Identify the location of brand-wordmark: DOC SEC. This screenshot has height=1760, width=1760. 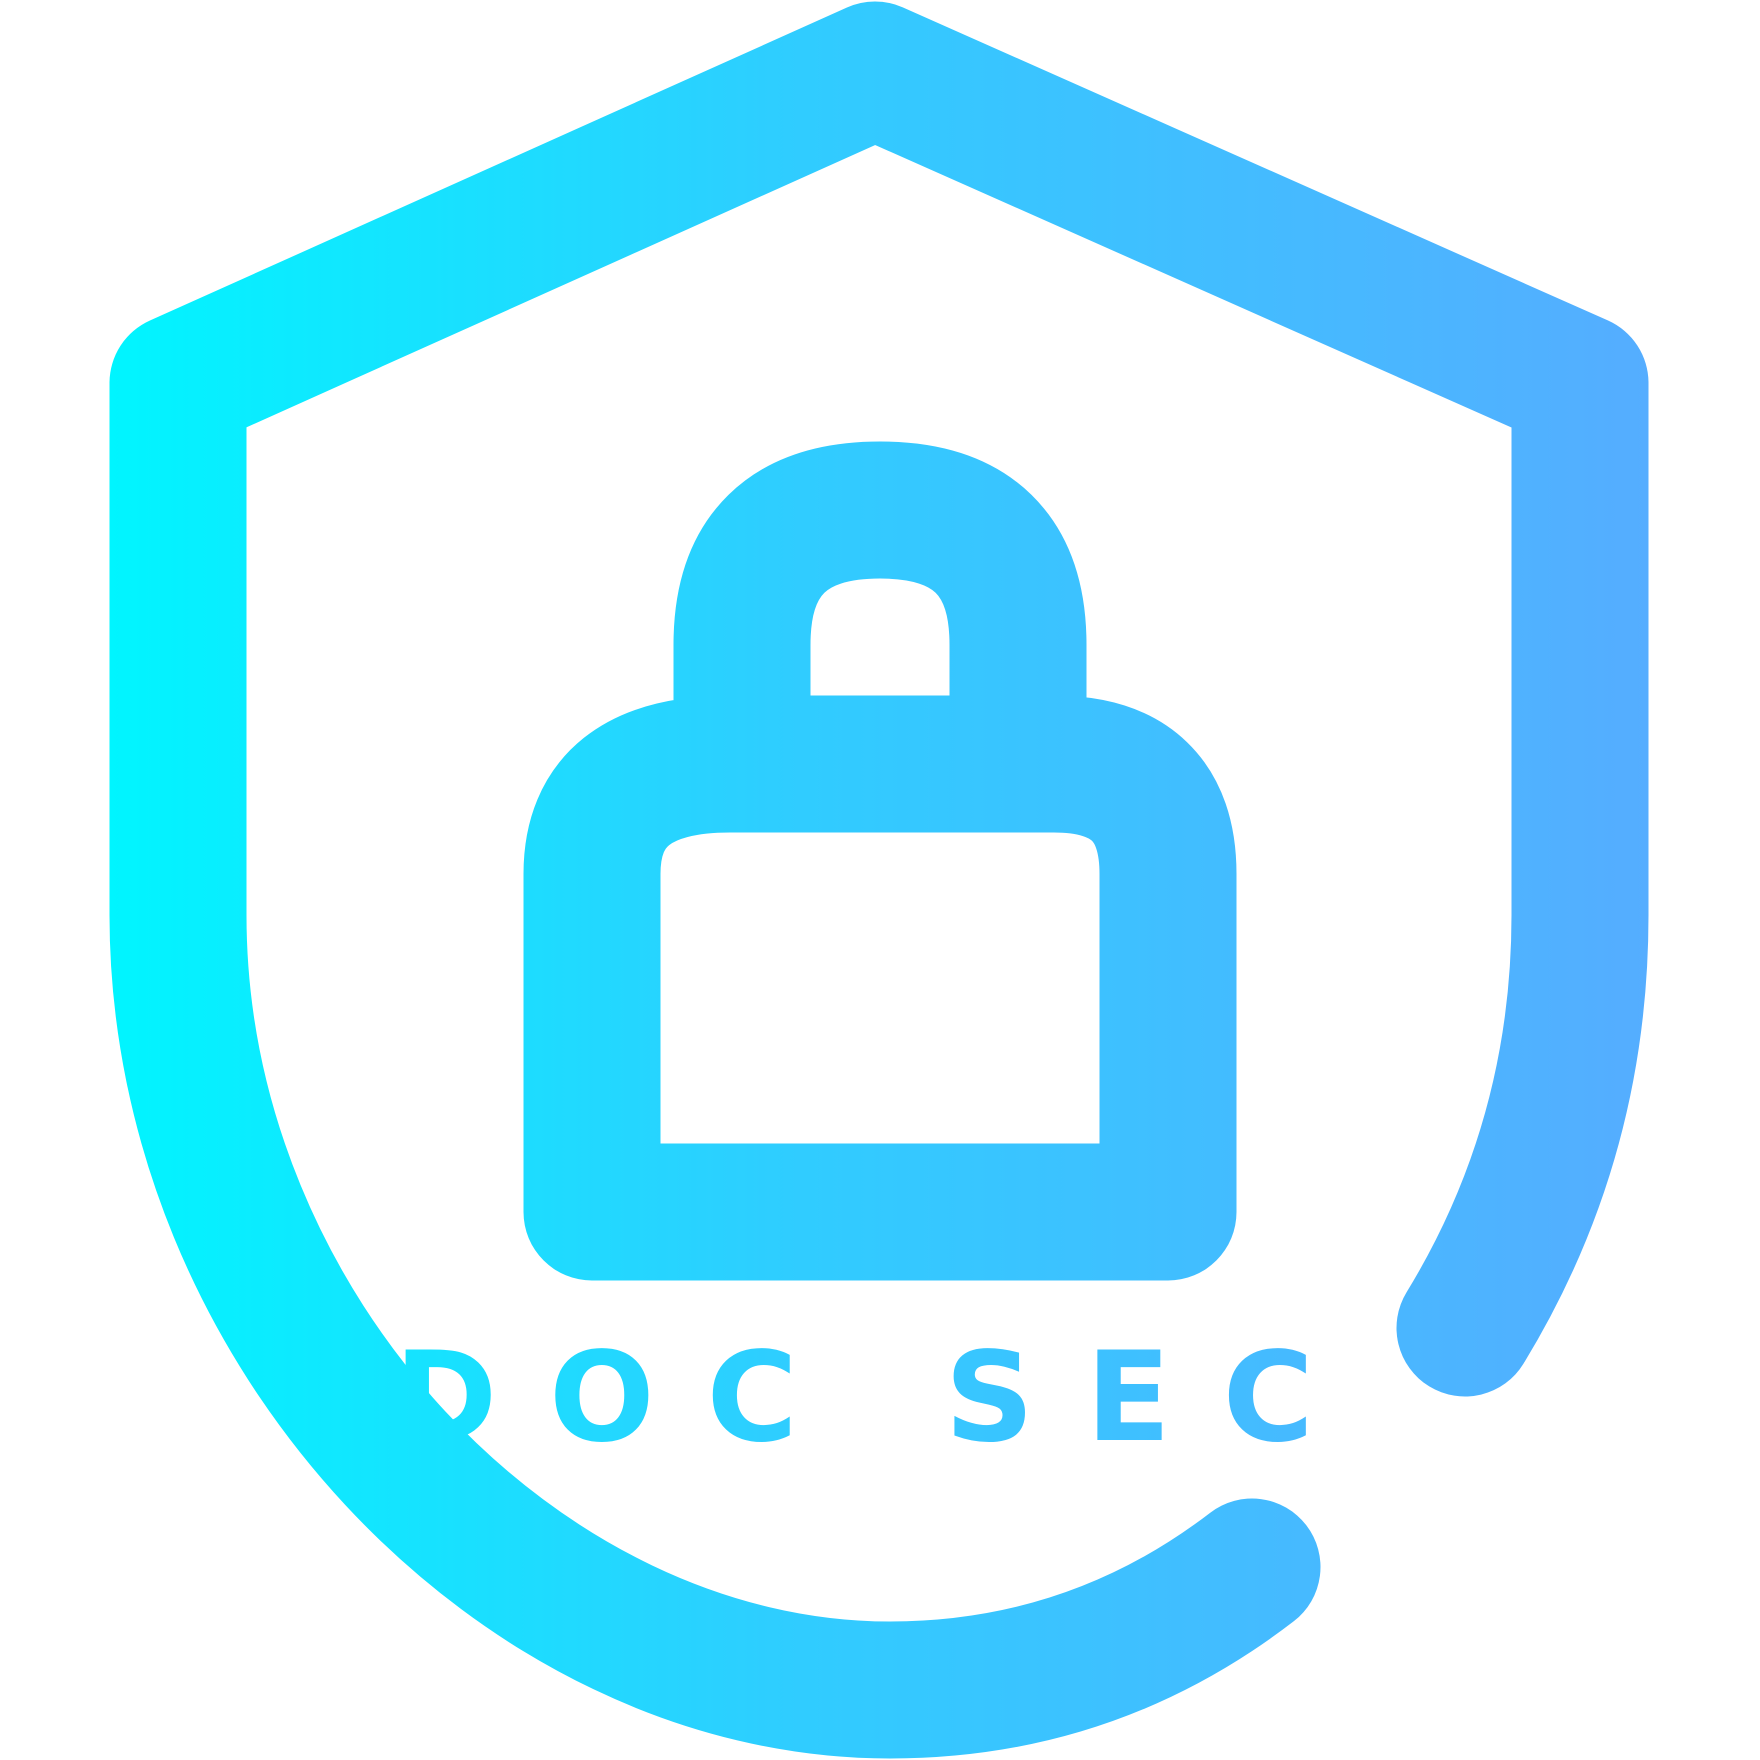
(880, 1398).